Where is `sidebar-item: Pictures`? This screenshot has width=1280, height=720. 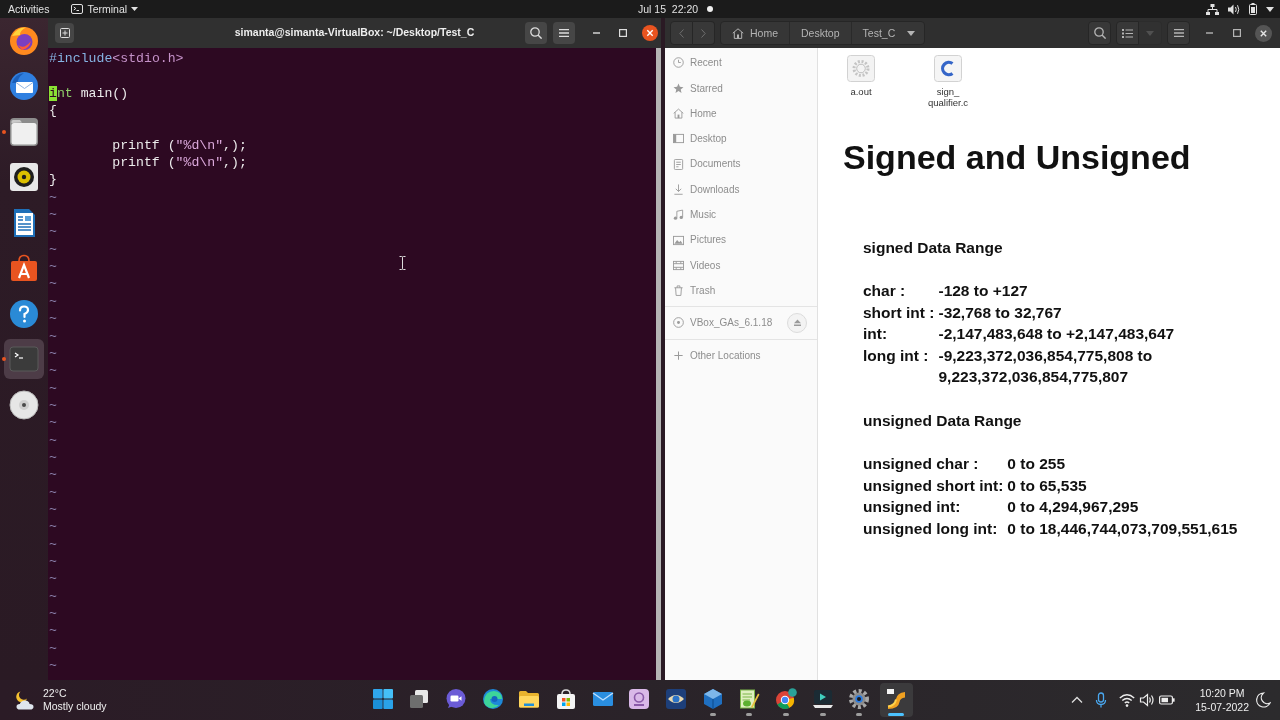 sidebar-item: Pictures is located at coordinates (741, 240).